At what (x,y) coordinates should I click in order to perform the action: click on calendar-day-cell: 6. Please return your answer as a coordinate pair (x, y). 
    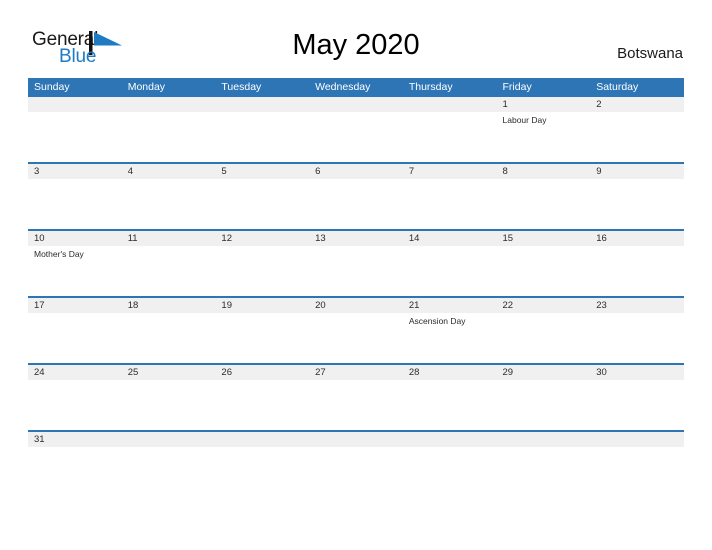
    Looking at the image, I should click on (356, 196).